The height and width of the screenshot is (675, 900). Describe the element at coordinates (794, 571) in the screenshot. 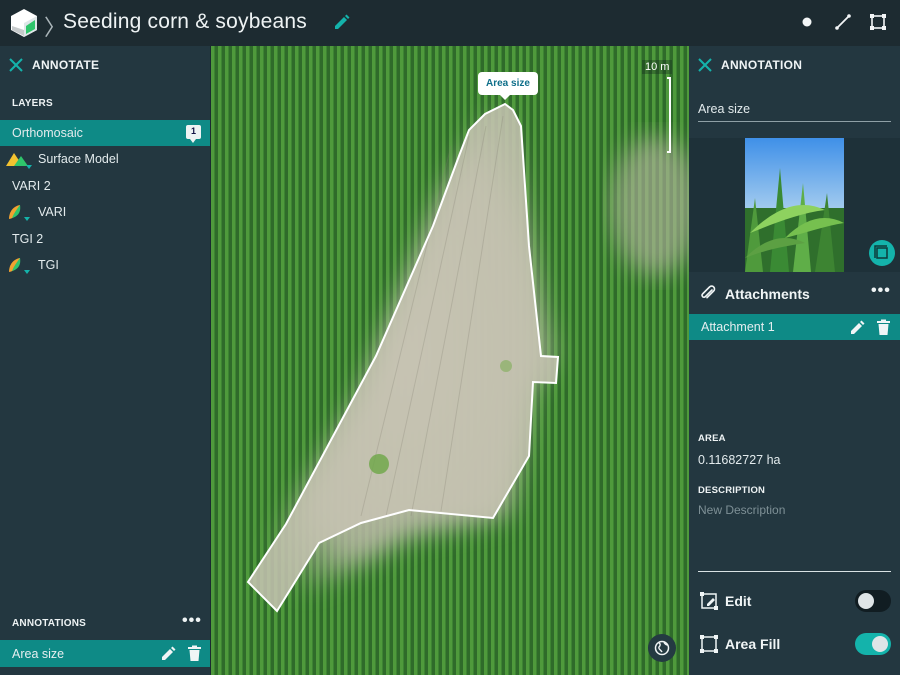

I see `divider` at that location.